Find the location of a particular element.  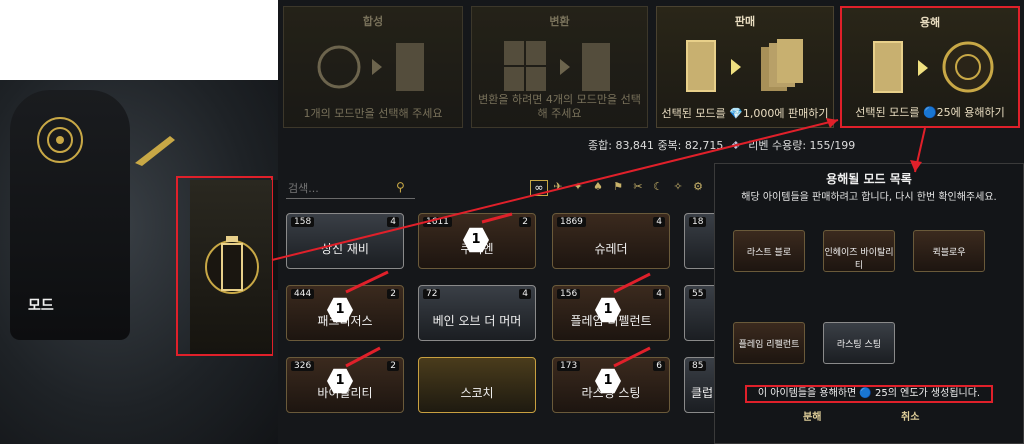

mod-count: 55 is located at coordinates (698, 294).